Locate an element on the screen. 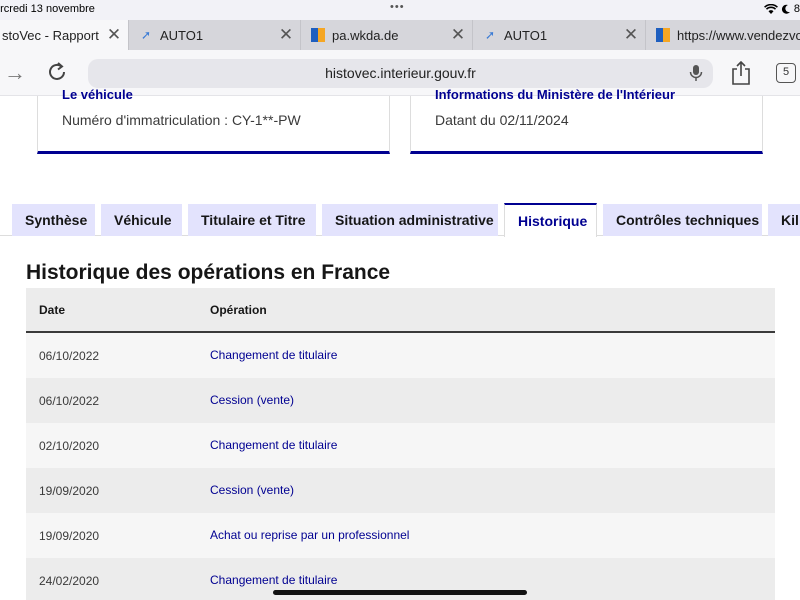 The width and height of the screenshot is (800, 600). tab-kilometrage: Kil is located at coordinates (784, 220).